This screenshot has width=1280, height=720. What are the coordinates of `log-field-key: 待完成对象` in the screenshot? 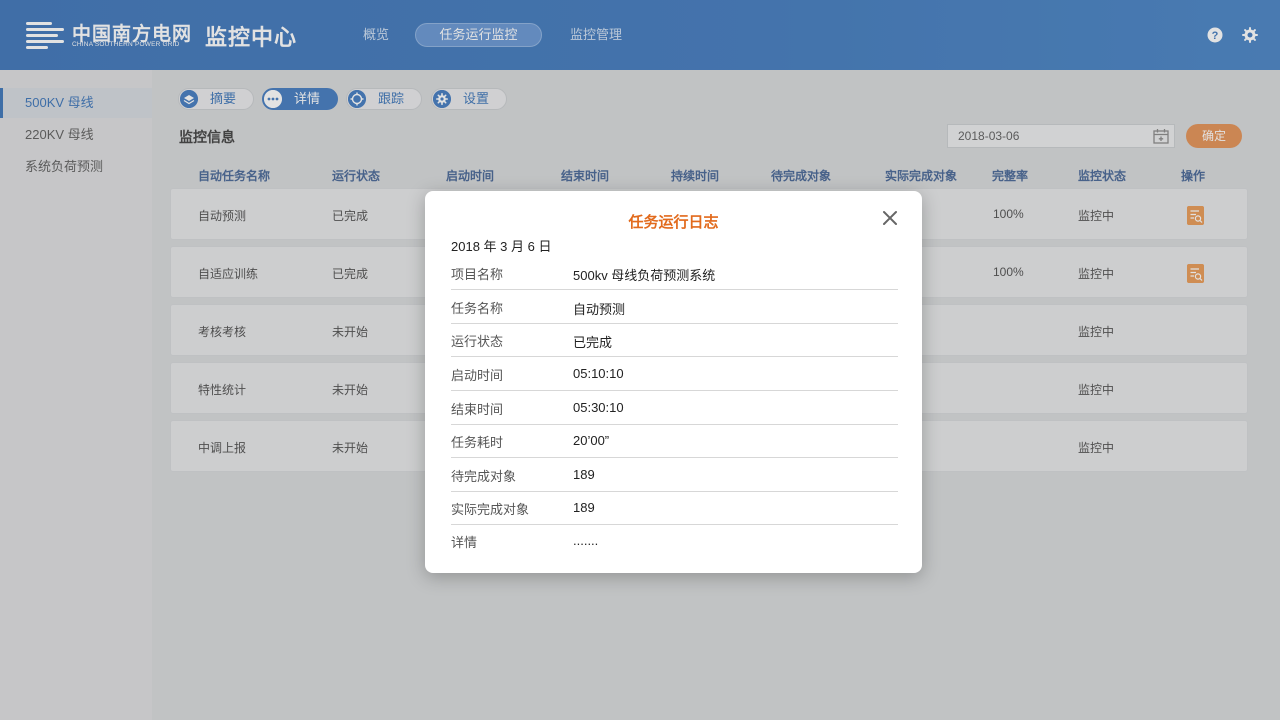 It's located at (484, 476).